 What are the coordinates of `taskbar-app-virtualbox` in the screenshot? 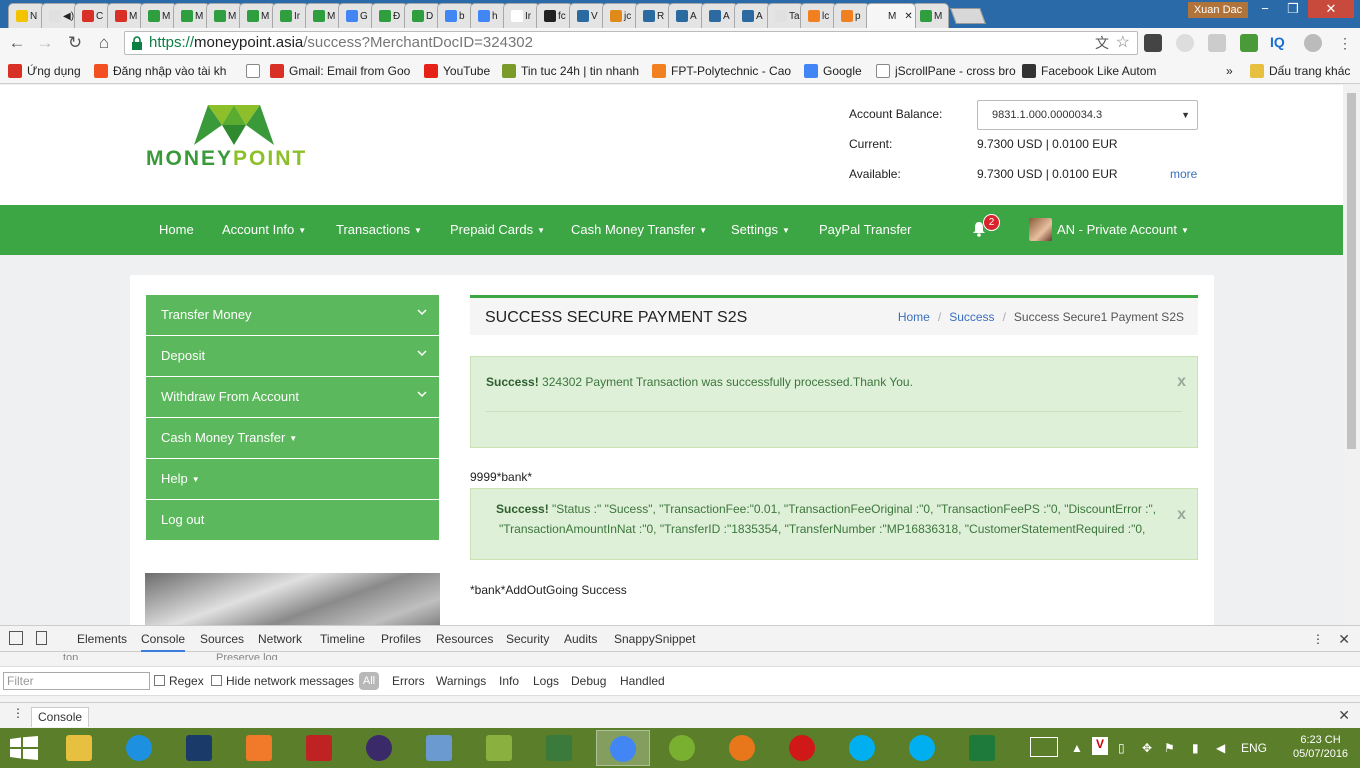 It's located at (440, 748).